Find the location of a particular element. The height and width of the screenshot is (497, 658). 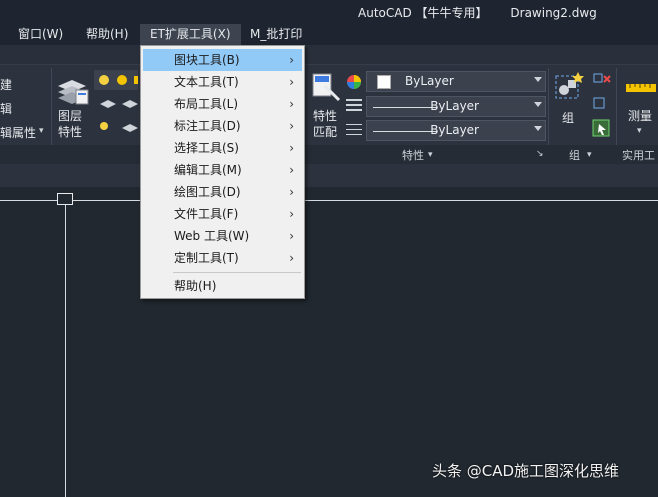

menu-item-layout-tools: 布局工具(L) › is located at coordinates (222, 104).